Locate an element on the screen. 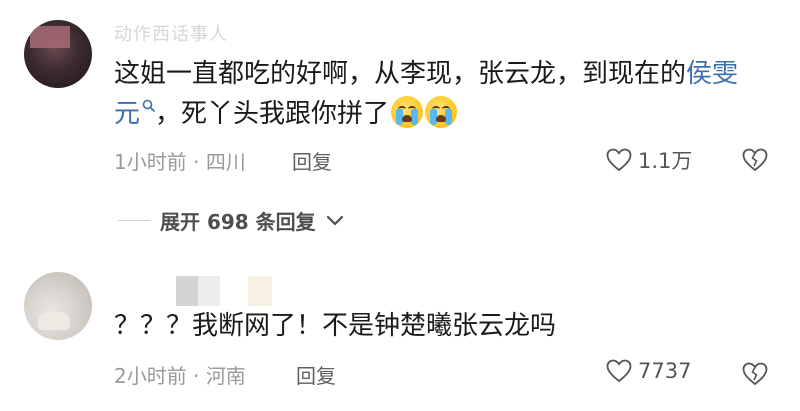 The image size is (800, 411). comment-text: ？？？我断网了！不是钟楚曦张云龙吗 is located at coordinates (335, 326).